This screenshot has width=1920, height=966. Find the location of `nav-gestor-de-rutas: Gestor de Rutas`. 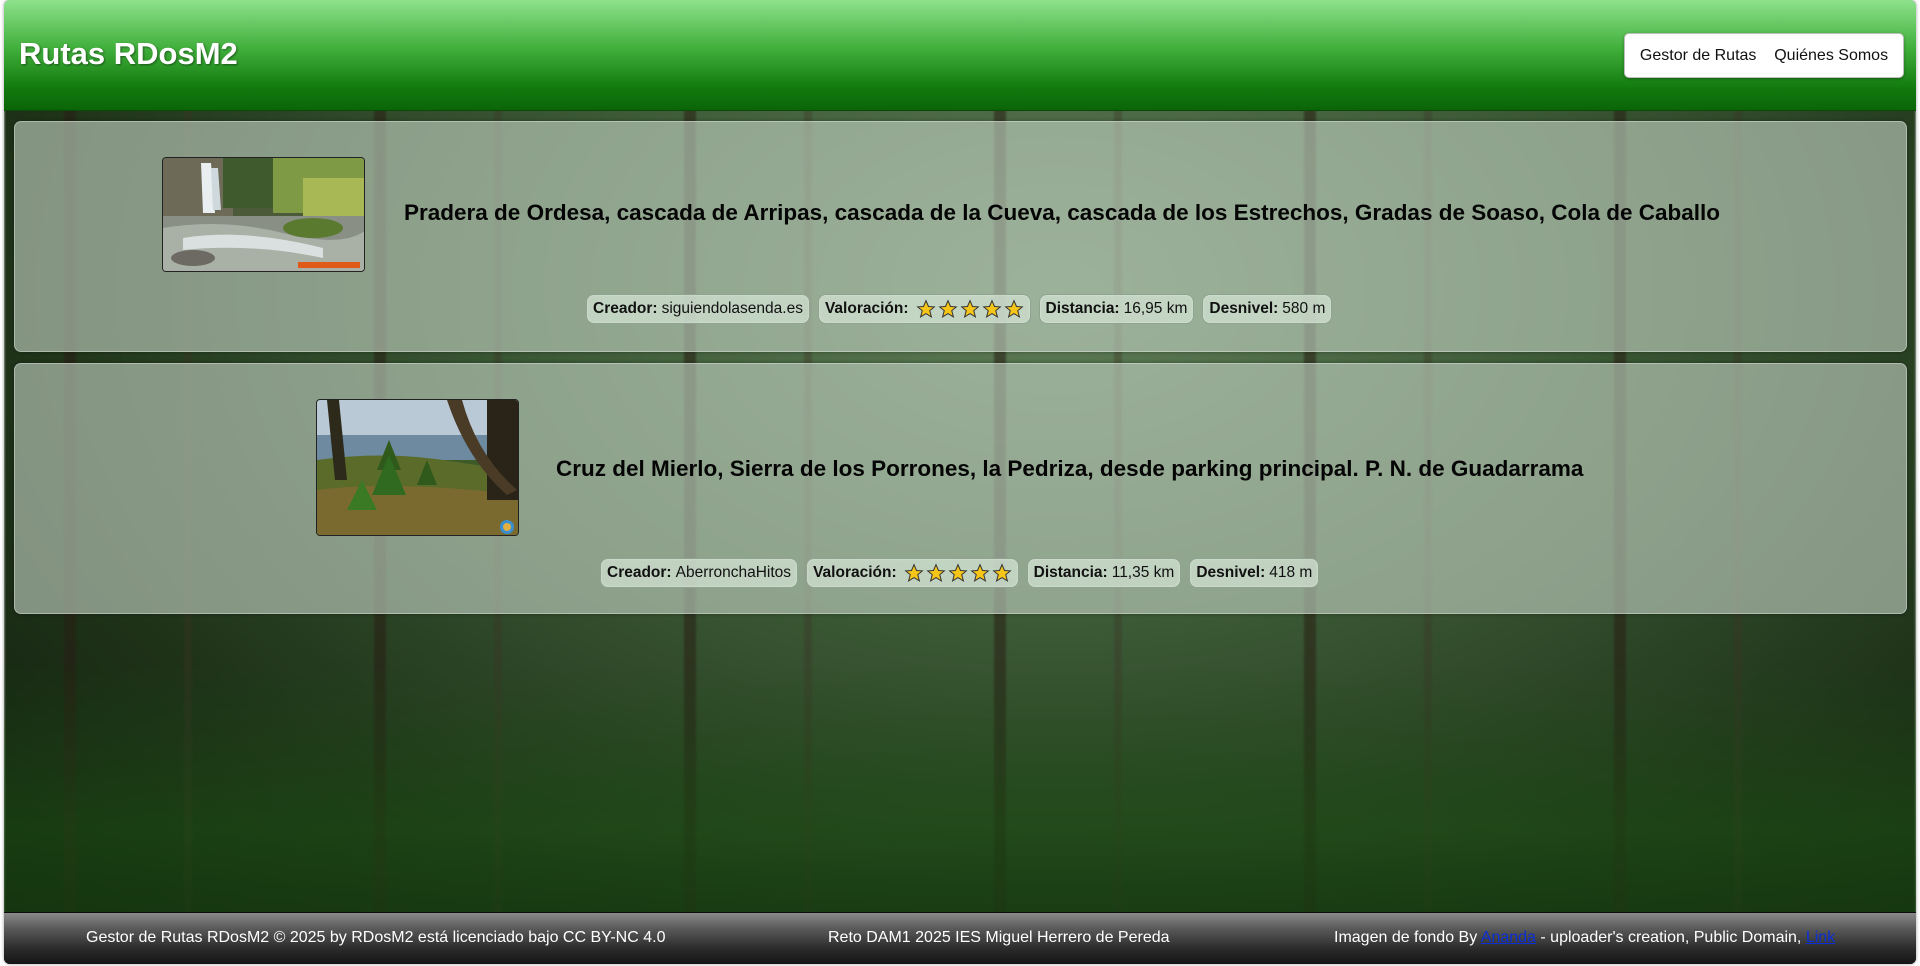

nav-gestor-de-rutas: Gestor de Rutas is located at coordinates (1698, 56).